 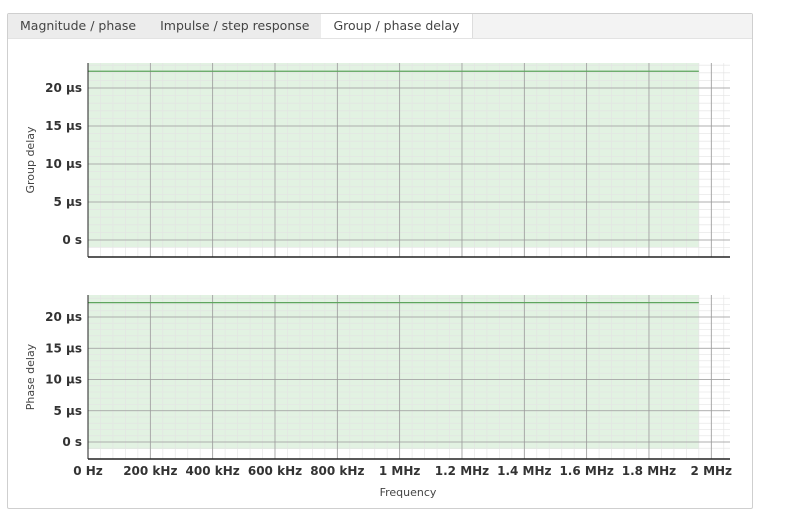 What do you see at coordinates (462, 471) in the screenshot?
I see `x-tick-label: 1.2 MHz` at bounding box center [462, 471].